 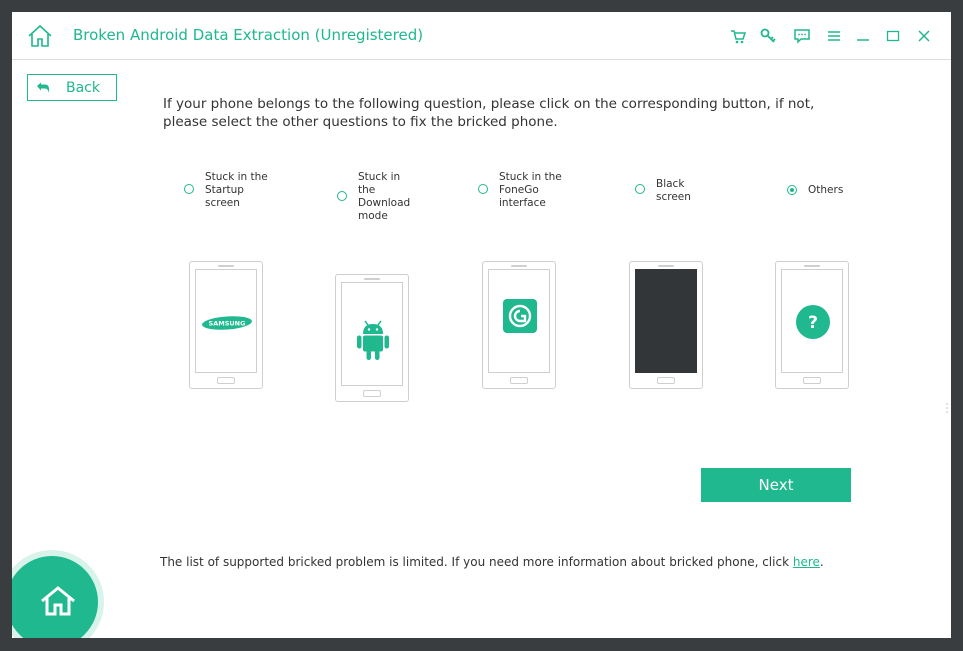 I want to click on minimize-icon, so click(x=863, y=36).